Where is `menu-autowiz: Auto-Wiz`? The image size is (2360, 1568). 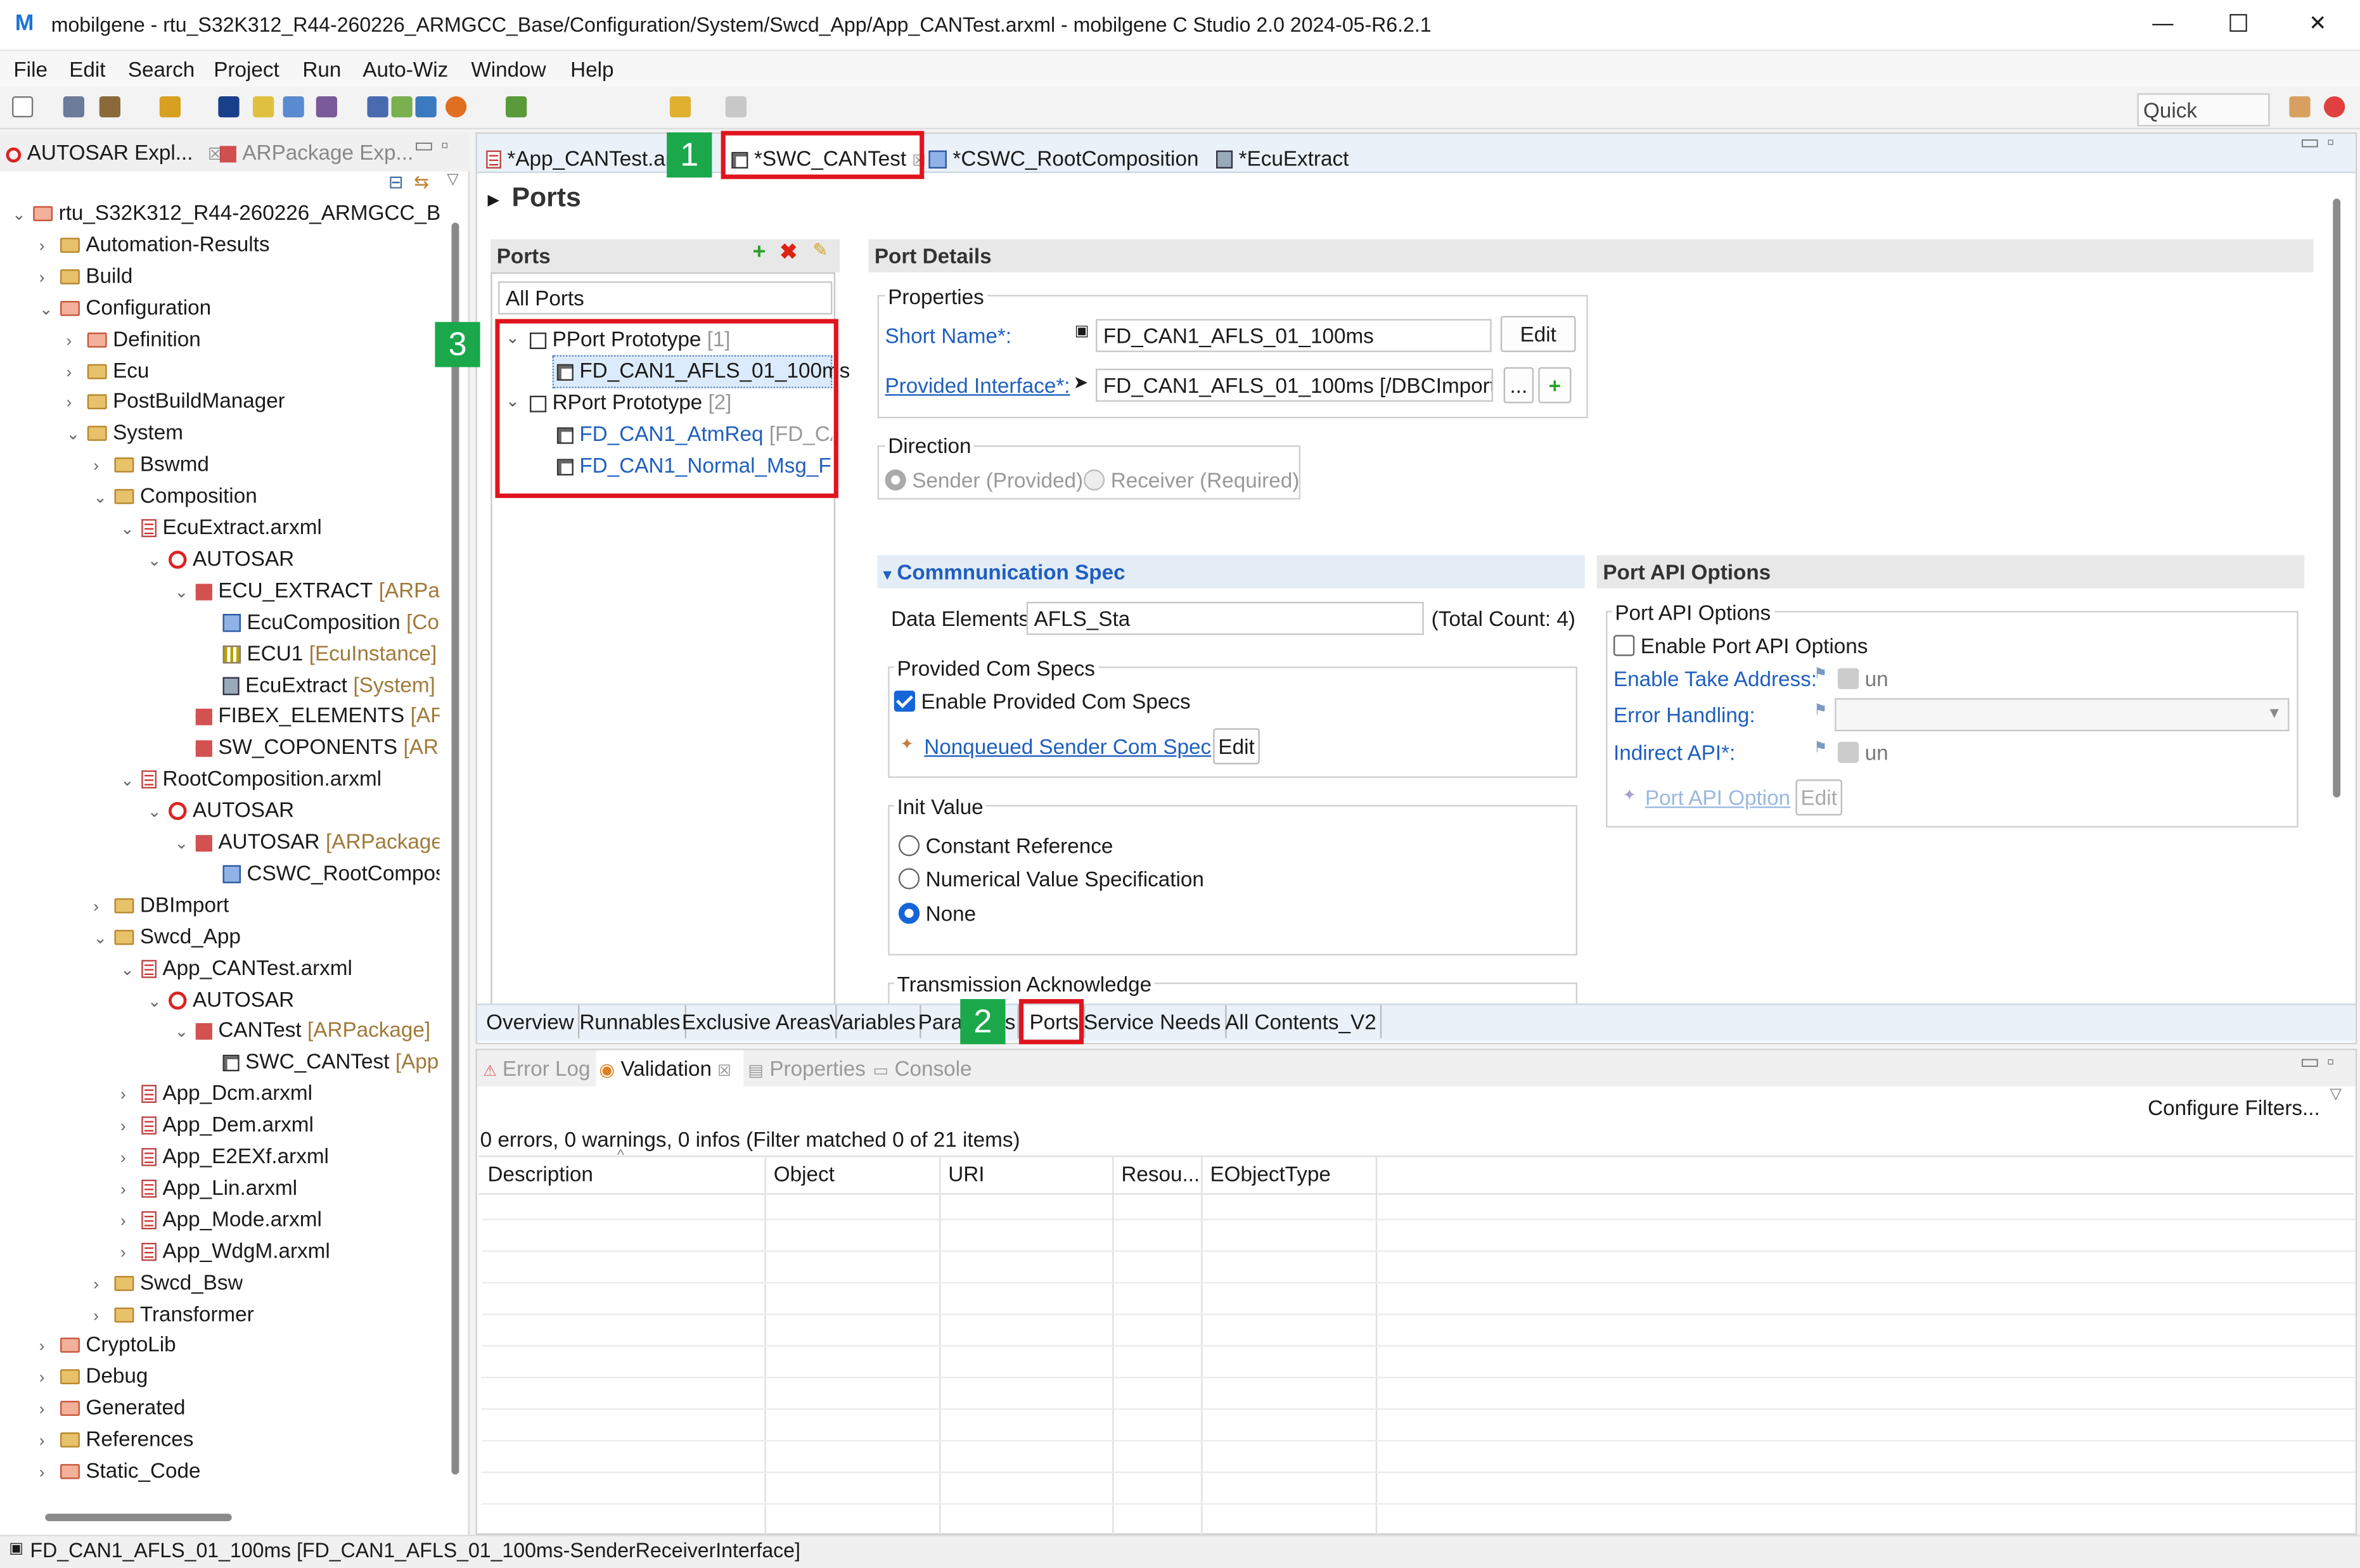 menu-autowiz: Auto-Wiz is located at coordinates (405, 69).